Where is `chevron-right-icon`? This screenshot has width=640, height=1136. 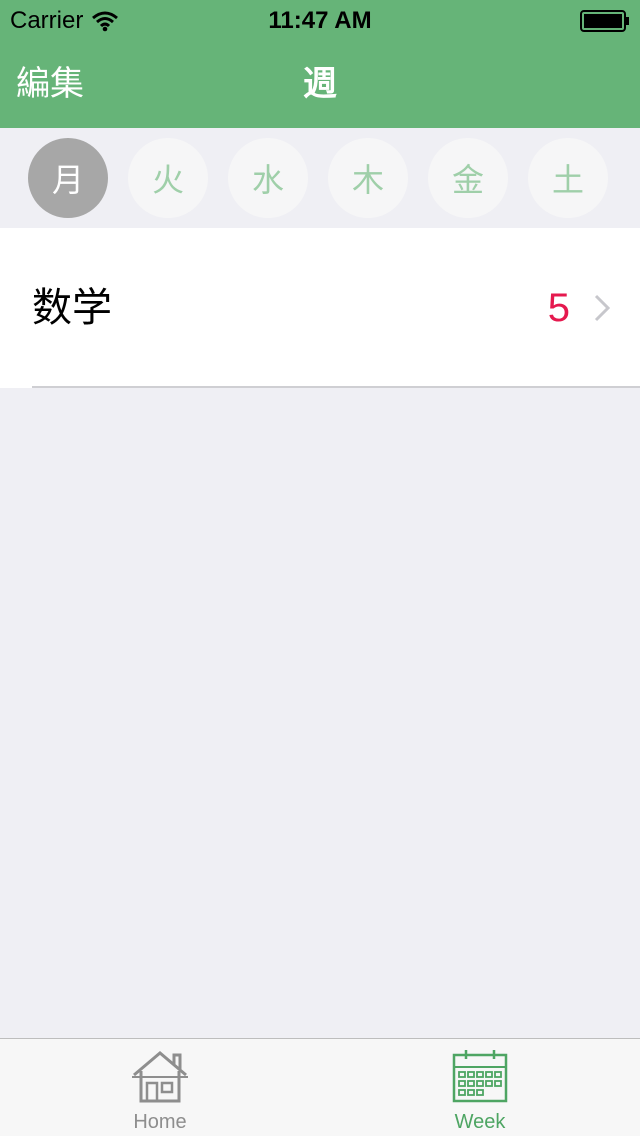
chevron-right-icon is located at coordinates (602, 308).